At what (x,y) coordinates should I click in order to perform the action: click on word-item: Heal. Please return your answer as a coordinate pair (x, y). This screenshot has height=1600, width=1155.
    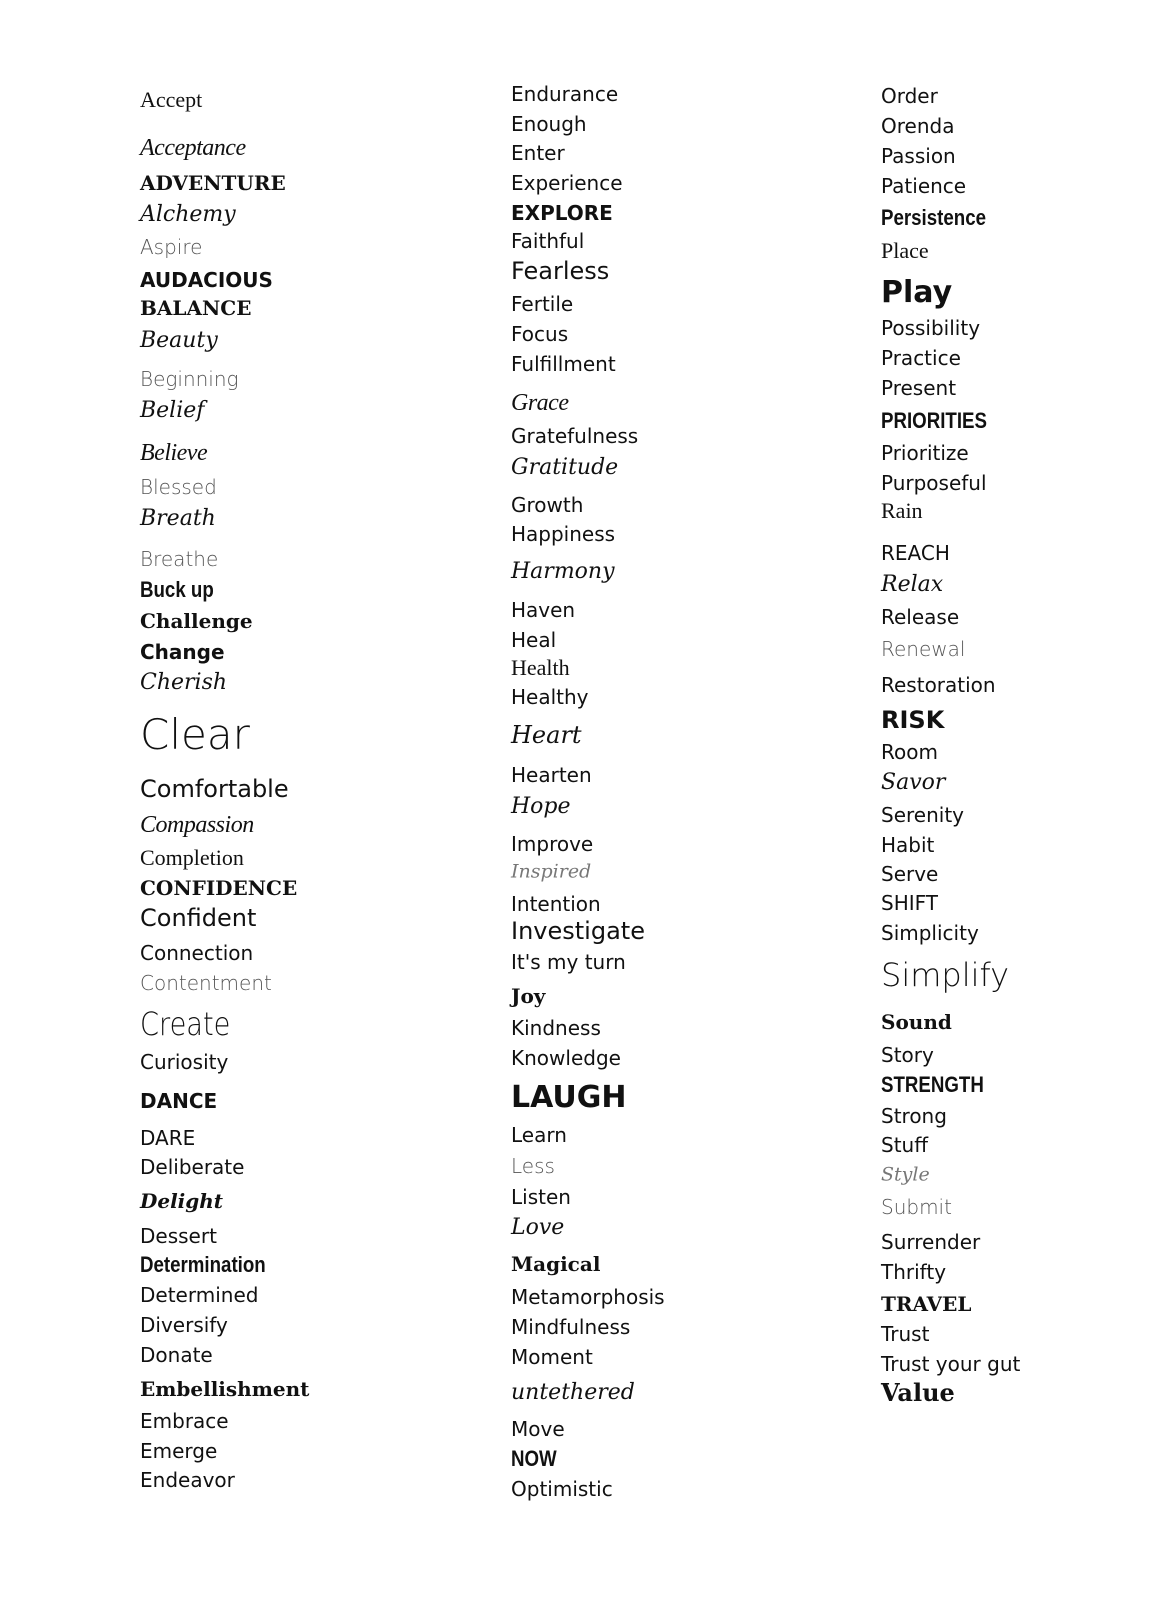
    Looking at the image, I should click on (534, 640).